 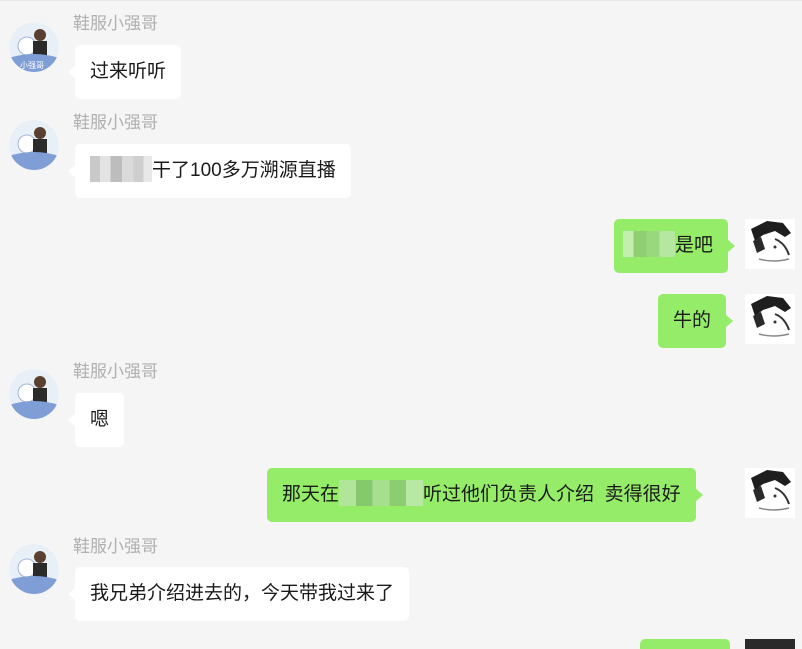 What do you see at coordinates (770, 644) in the screenshot?
I see `partial-user-avatar` at bounding box center [770, 644].